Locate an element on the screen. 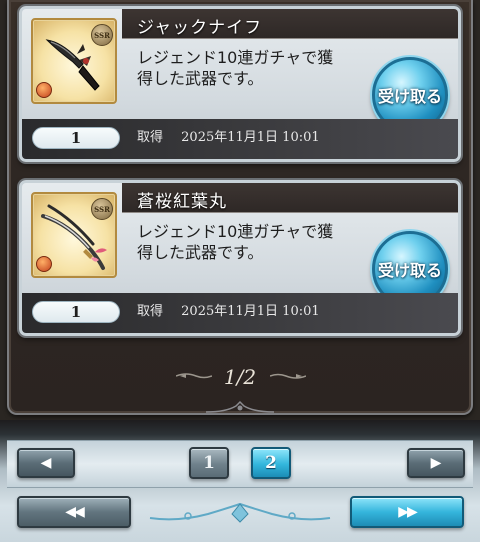 This screenshot has width=480, height=542. ornament-bottom-icon is located at coordinates (240, 406).